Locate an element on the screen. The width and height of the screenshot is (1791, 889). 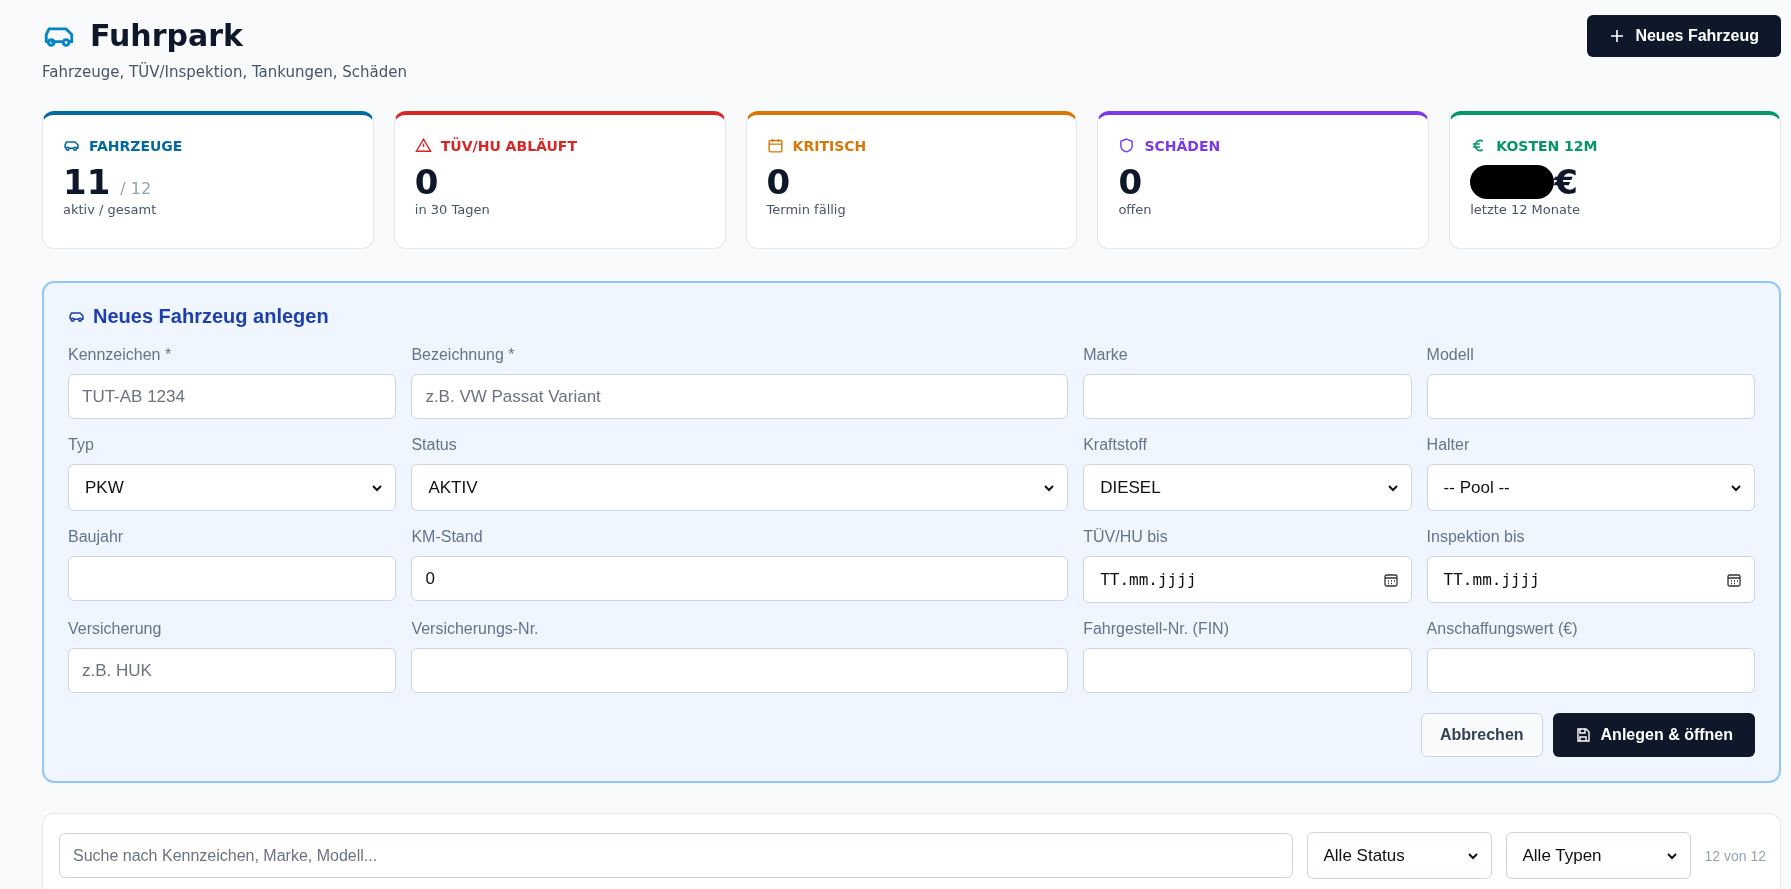
page-title: Fuhrpark is located at coordinates (166, 35).